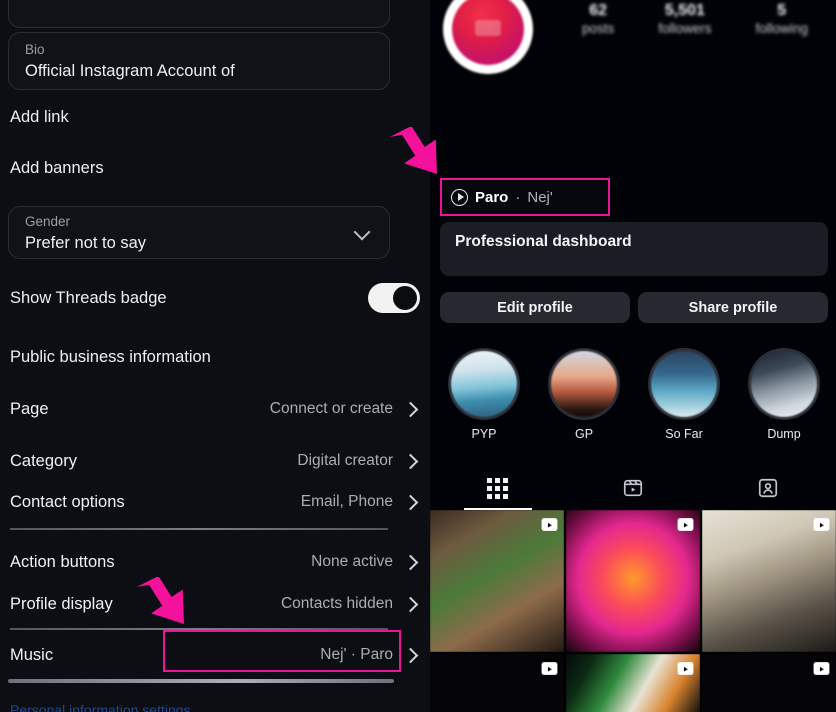 Image resolution: width=836 pixels, height=712 pixels. Describe the element at coordinates (459, 197) in the screenshot. I see `play-circle-icon` at that location.